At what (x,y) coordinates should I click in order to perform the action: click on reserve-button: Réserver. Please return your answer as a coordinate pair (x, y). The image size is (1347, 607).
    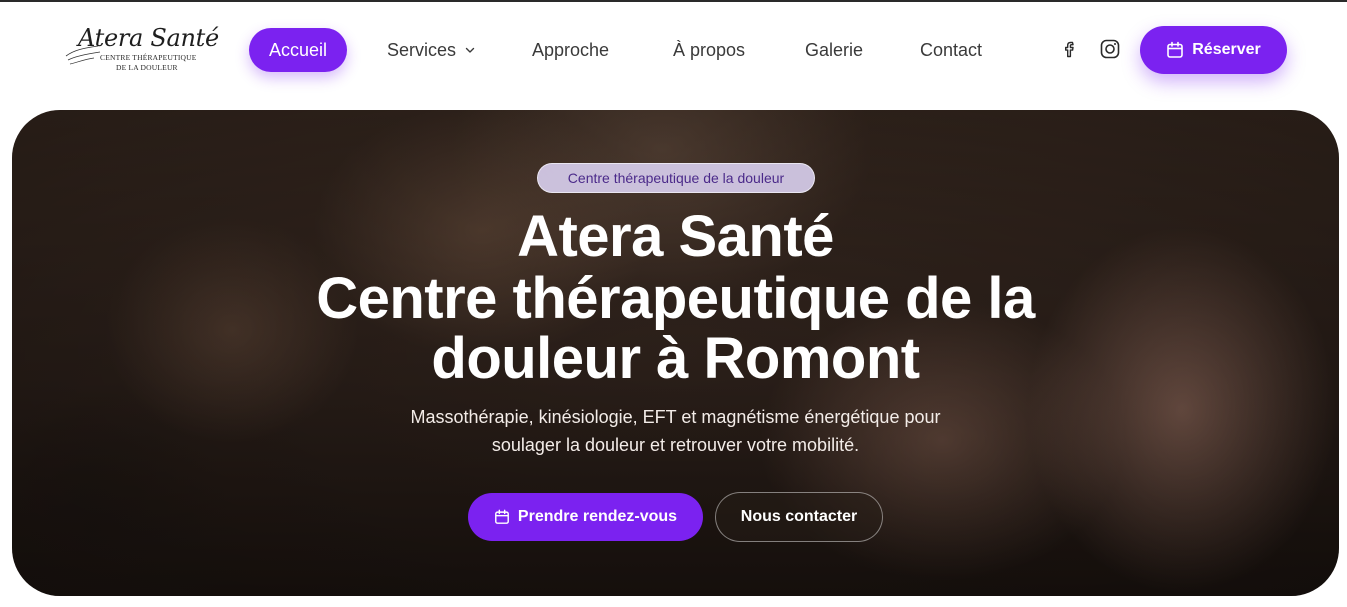
    Looking at the image, I should click on (1213, 50).